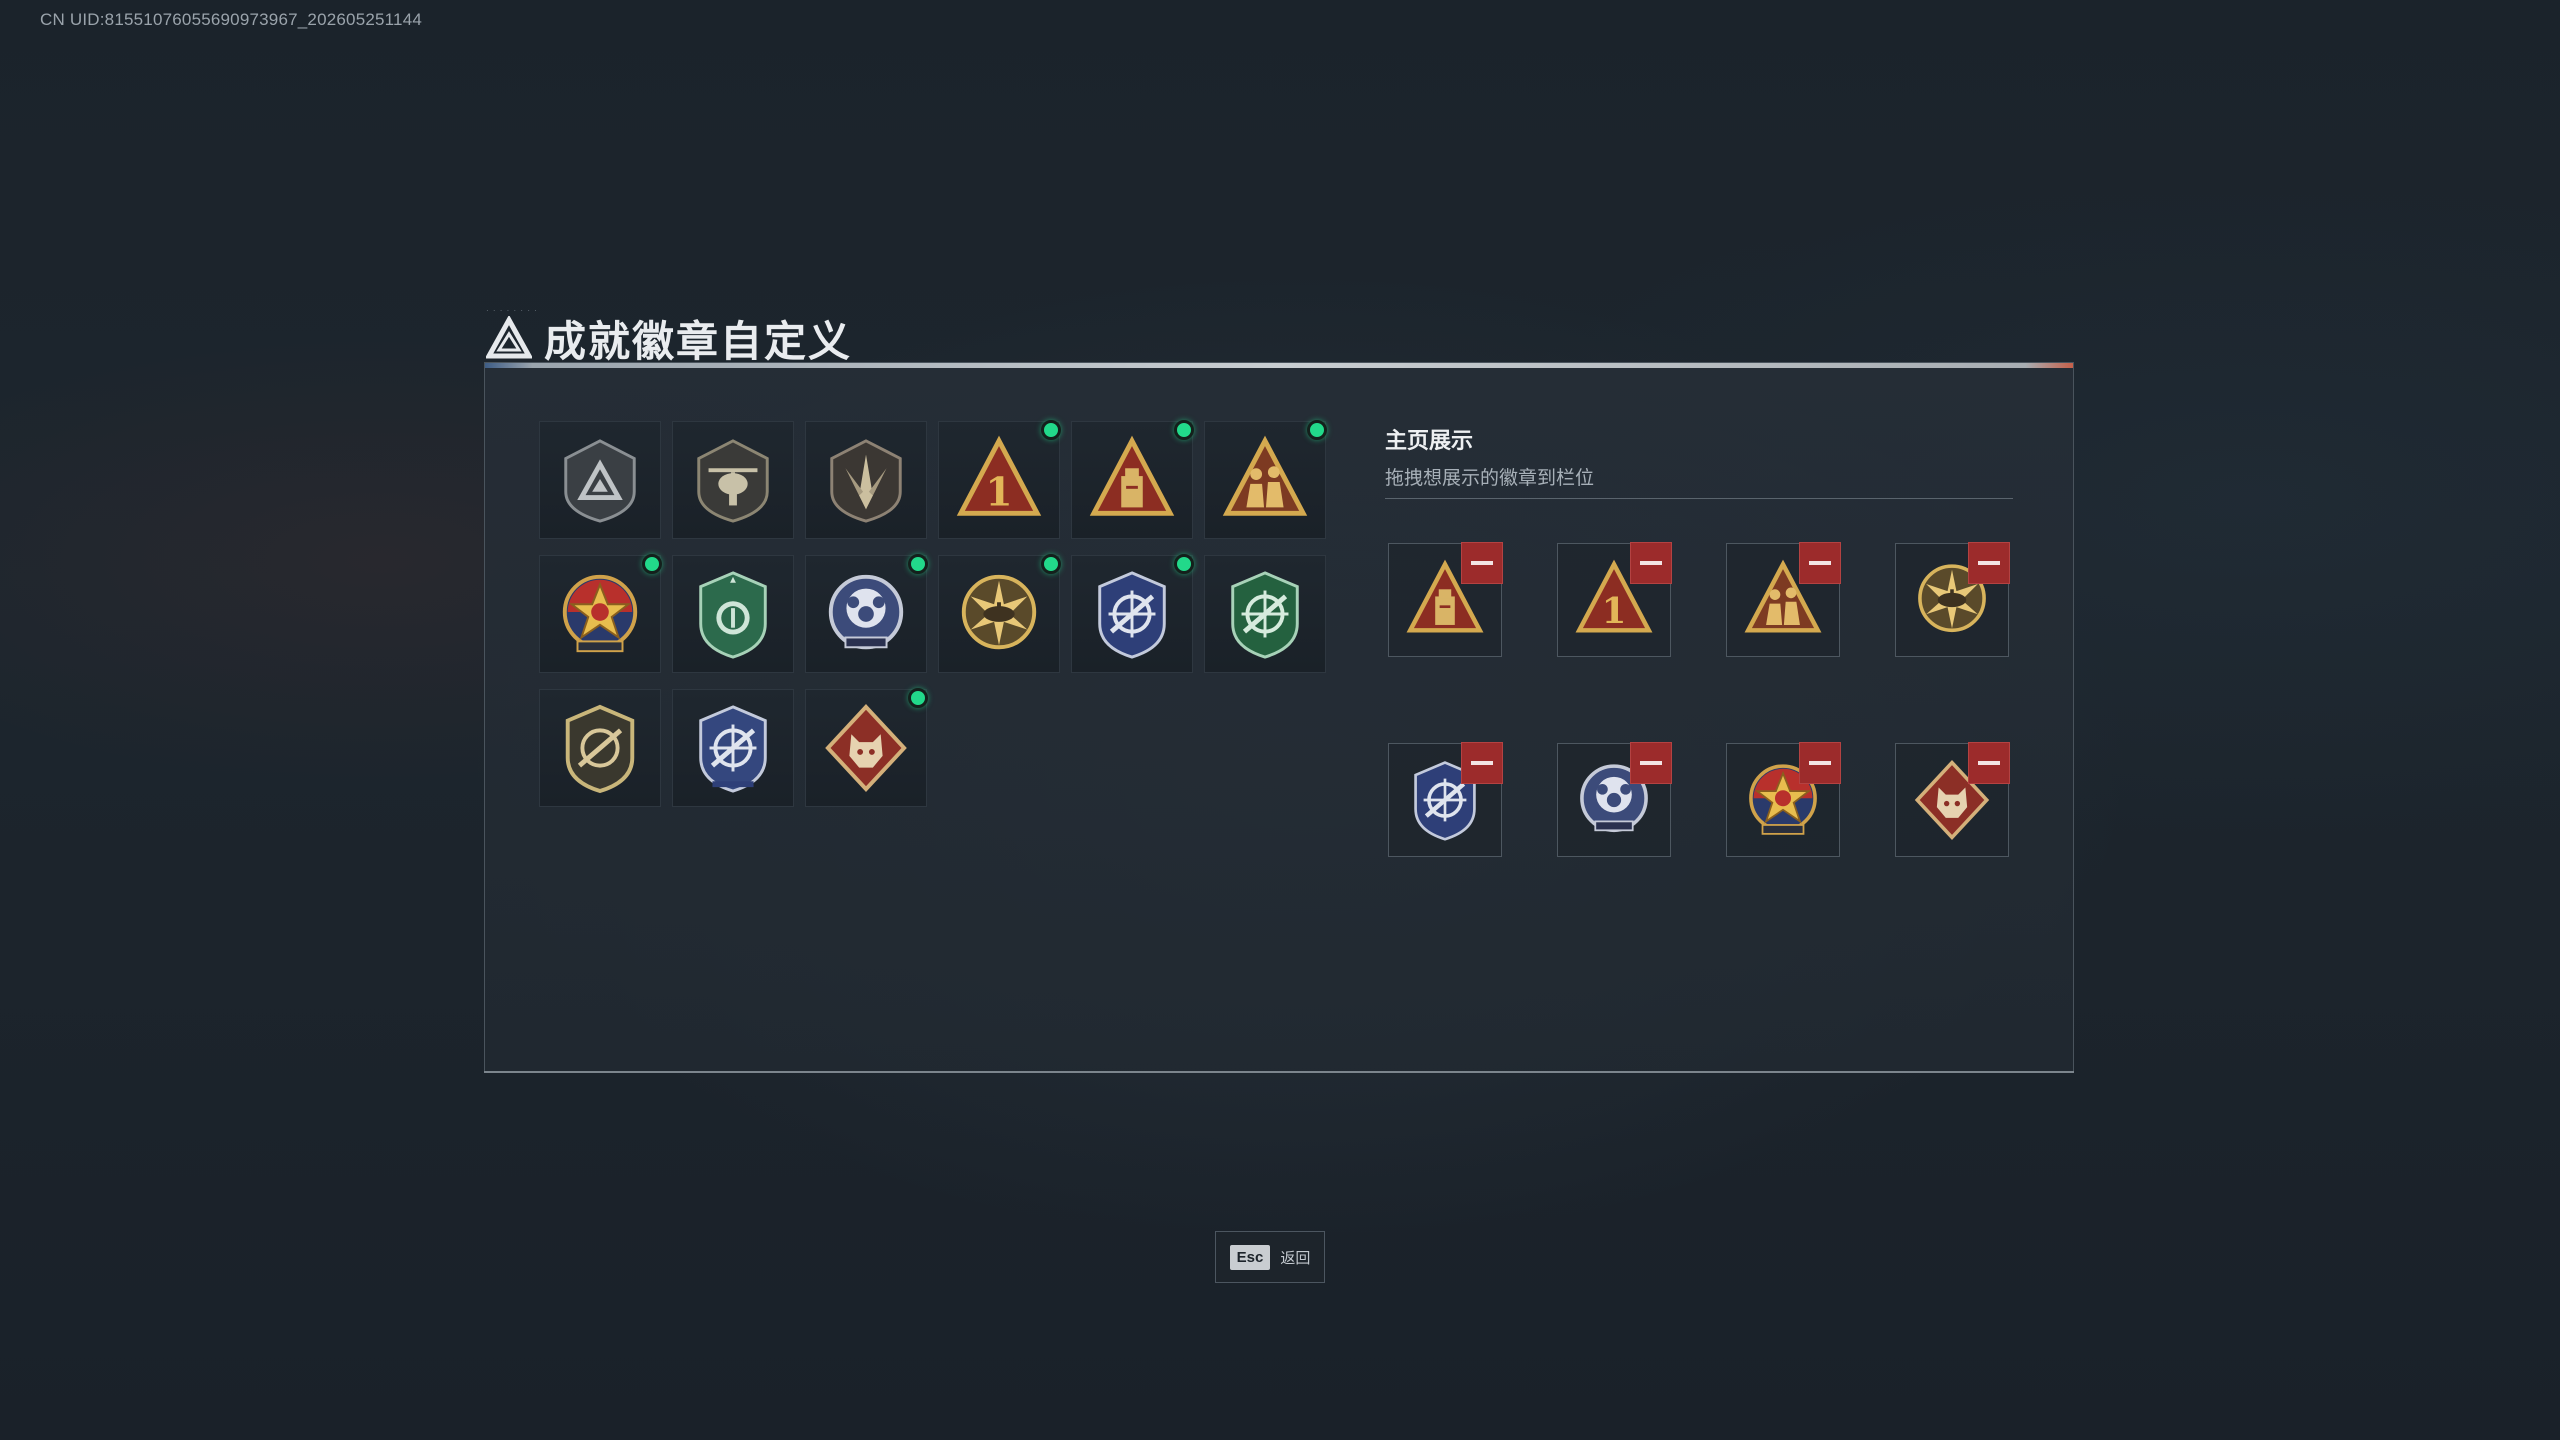  I want to click on showcase-header: 主页展示 拖拽想展示的徽章到栏位, so click(1489, 456).